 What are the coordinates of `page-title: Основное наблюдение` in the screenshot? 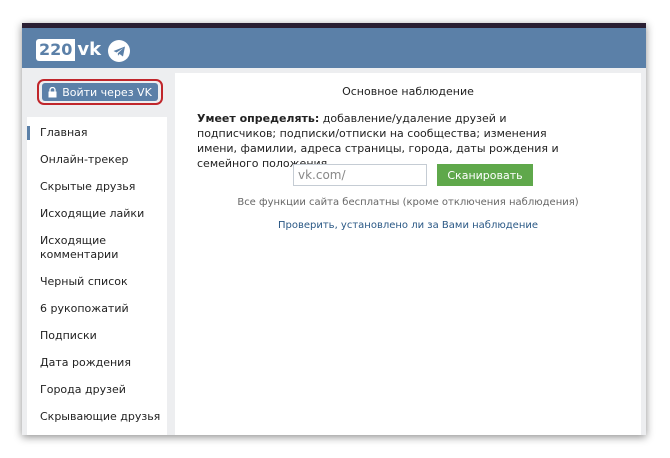 It's located at (408, 91).